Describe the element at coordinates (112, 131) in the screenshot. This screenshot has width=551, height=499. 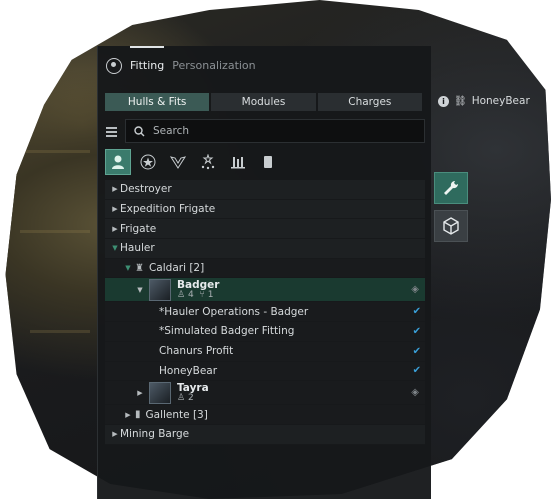
I see `filter-settings-icon` at that location.